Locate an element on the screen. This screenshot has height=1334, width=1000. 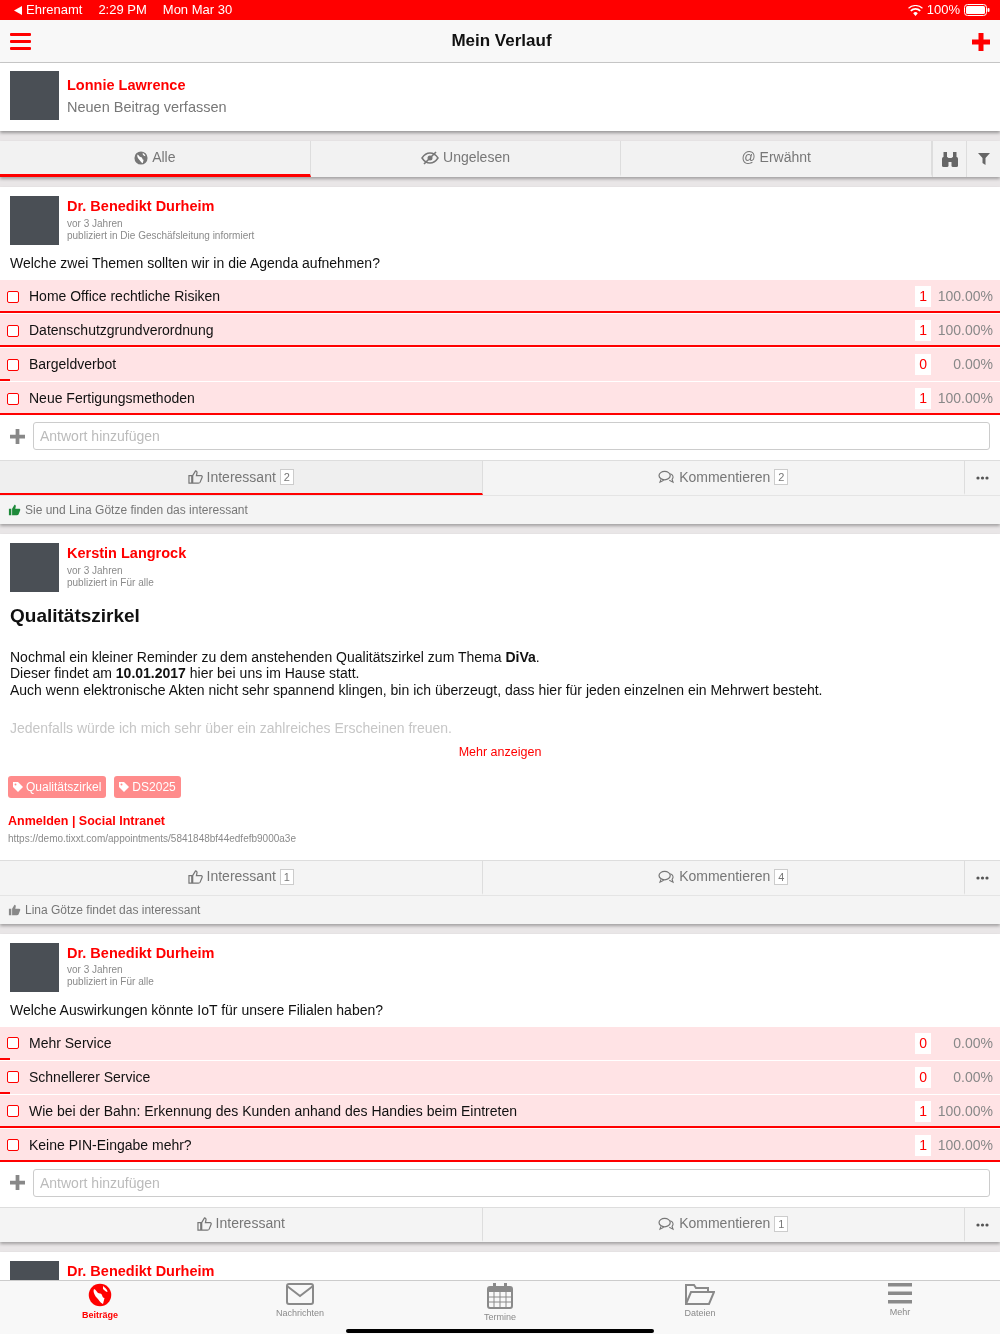
option-label: Datenschutzgrundverordnung is located at coordinates (122, 330).